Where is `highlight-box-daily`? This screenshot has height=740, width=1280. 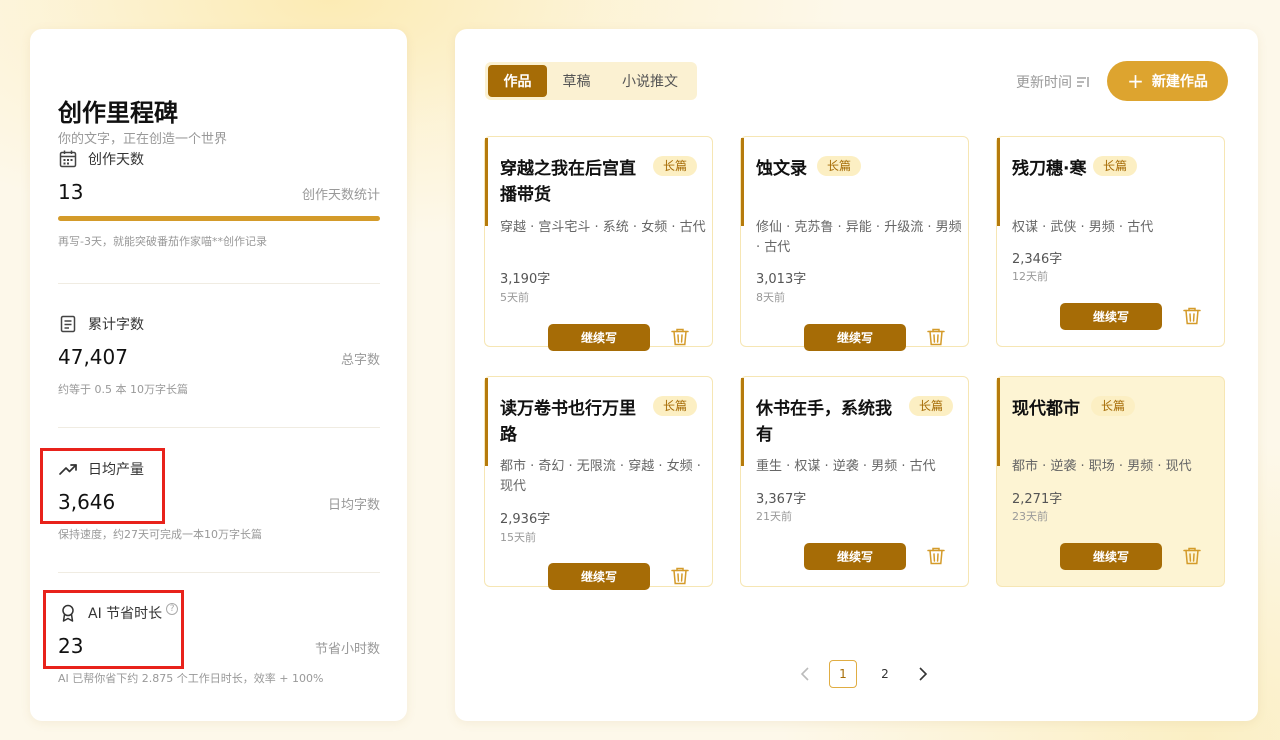 highlight-box-daily is located at coordinates (102, 486).